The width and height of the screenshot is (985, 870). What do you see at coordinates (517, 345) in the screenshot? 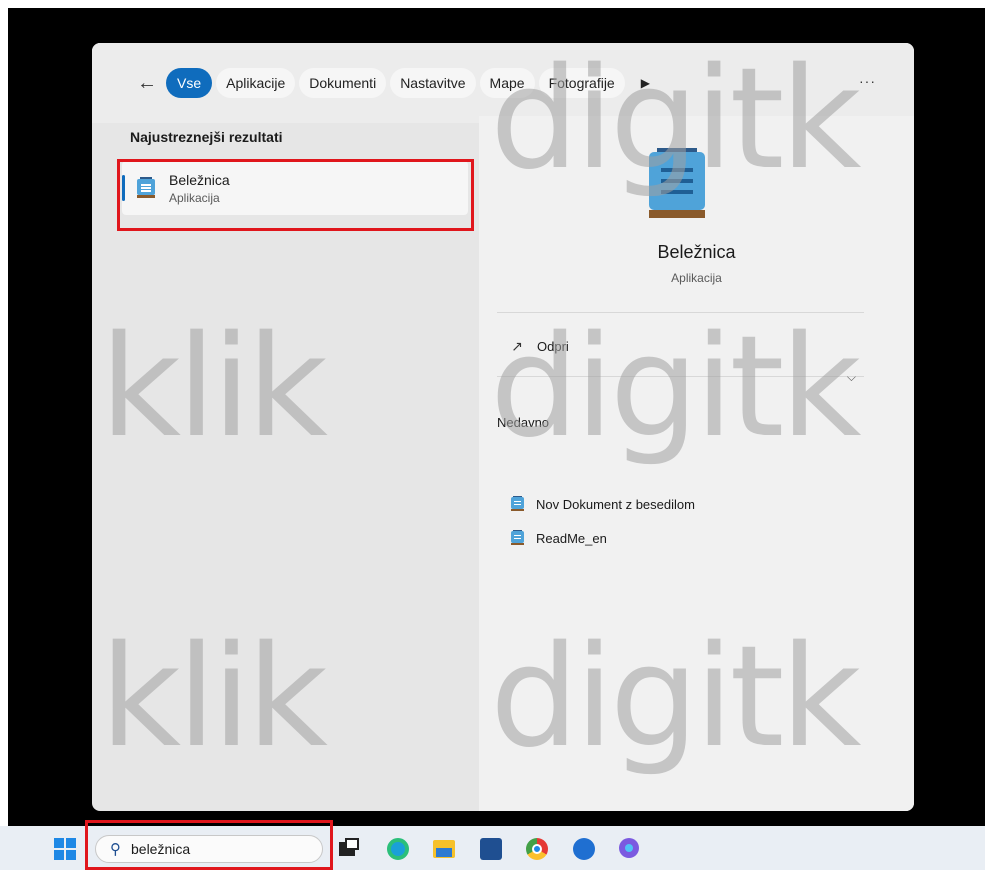
I see `open-external-icon: ↗` at bounding box center [517, 345].